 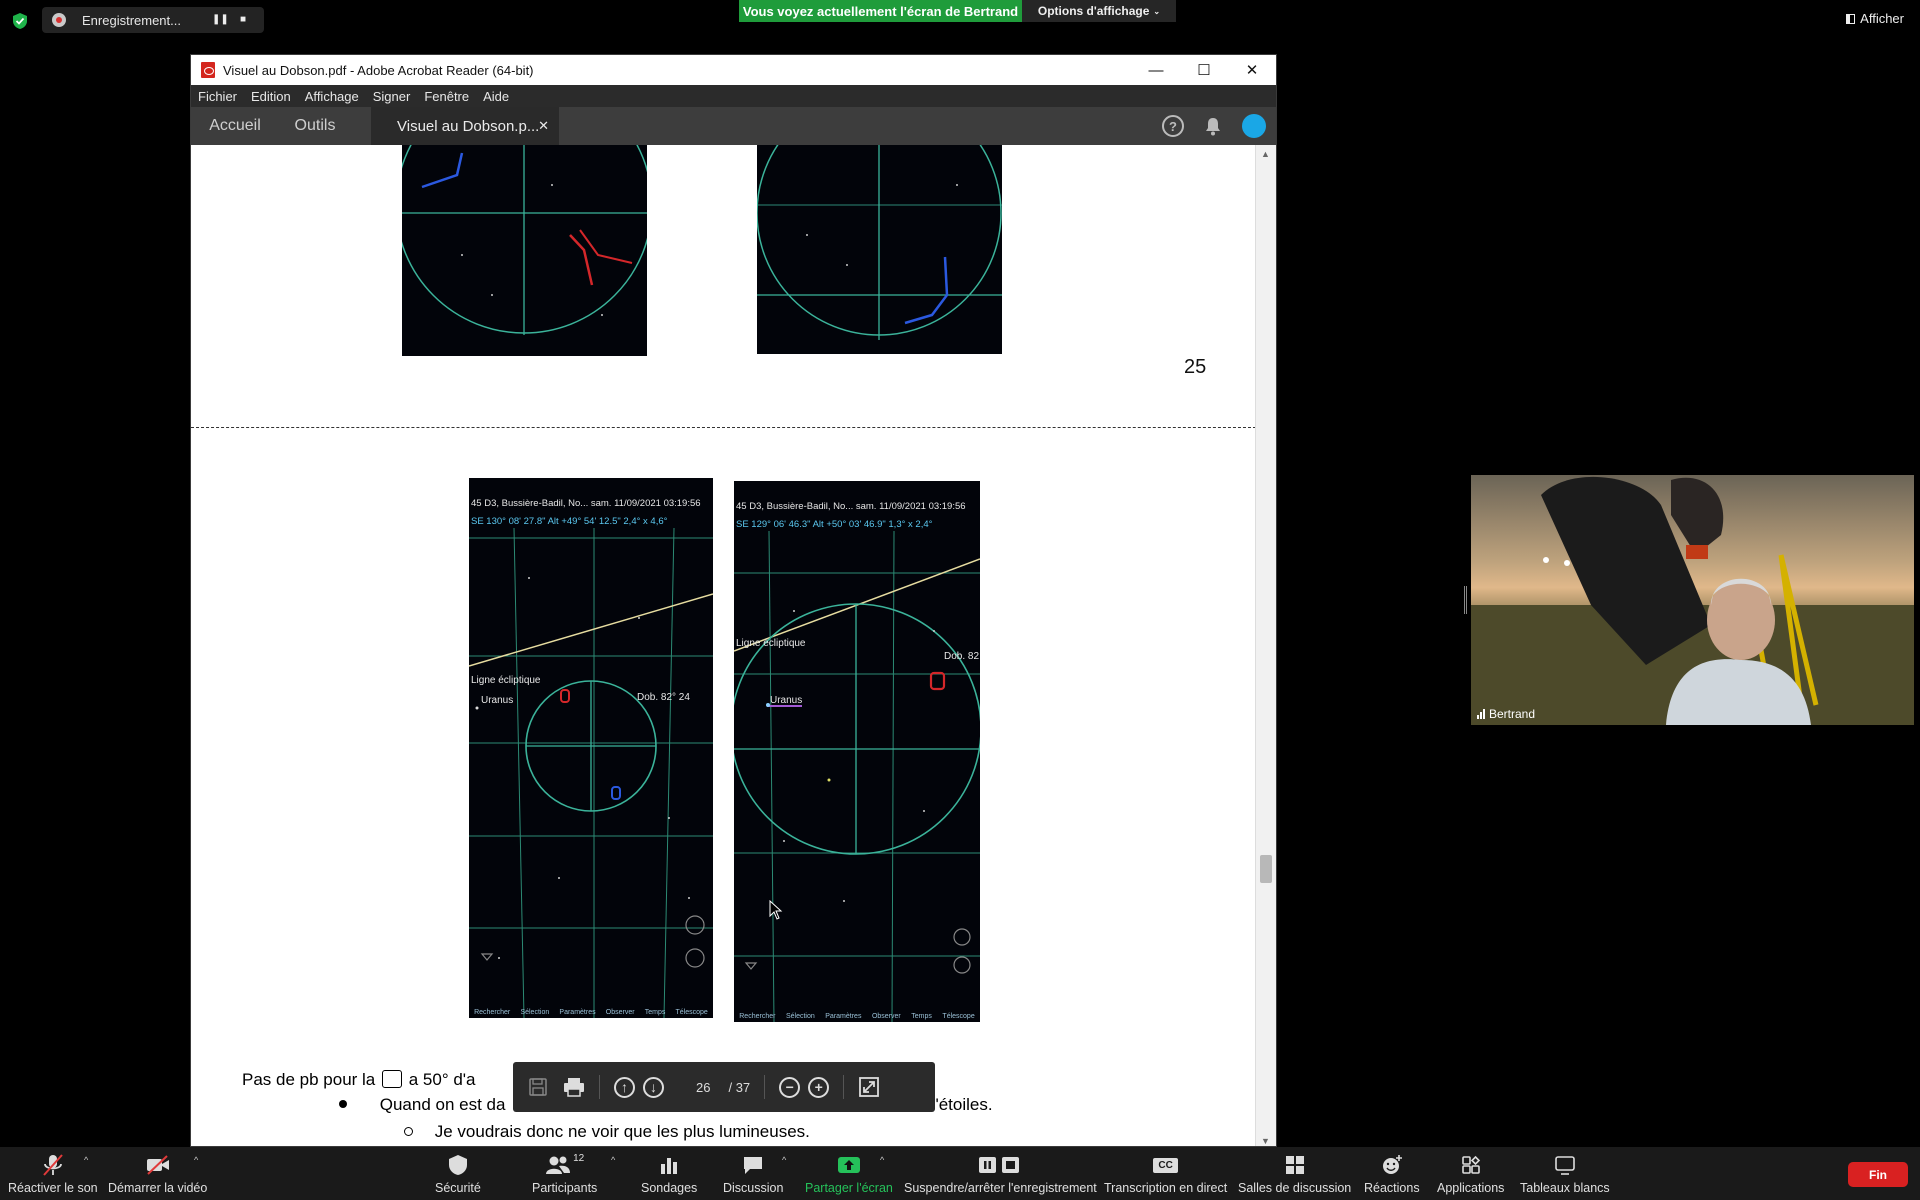 What do you see at coordinates (869, 1087) in the screenshot?
I see `fit-page-icon` at bounding box center [869, 1087].